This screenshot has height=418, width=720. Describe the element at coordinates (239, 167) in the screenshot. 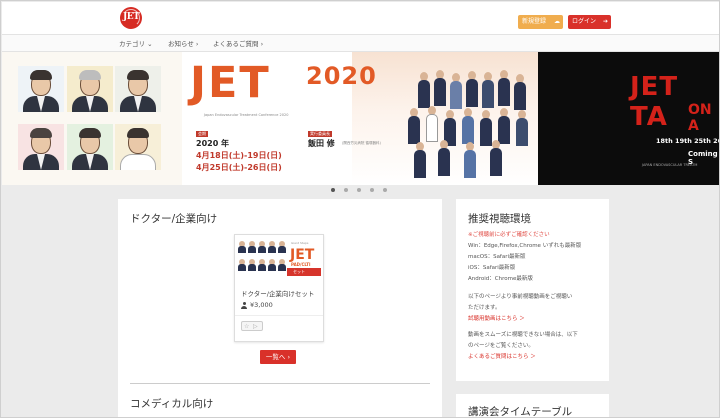

I see `period-date-2: 4月25日(土)-26日(日)` at that location.